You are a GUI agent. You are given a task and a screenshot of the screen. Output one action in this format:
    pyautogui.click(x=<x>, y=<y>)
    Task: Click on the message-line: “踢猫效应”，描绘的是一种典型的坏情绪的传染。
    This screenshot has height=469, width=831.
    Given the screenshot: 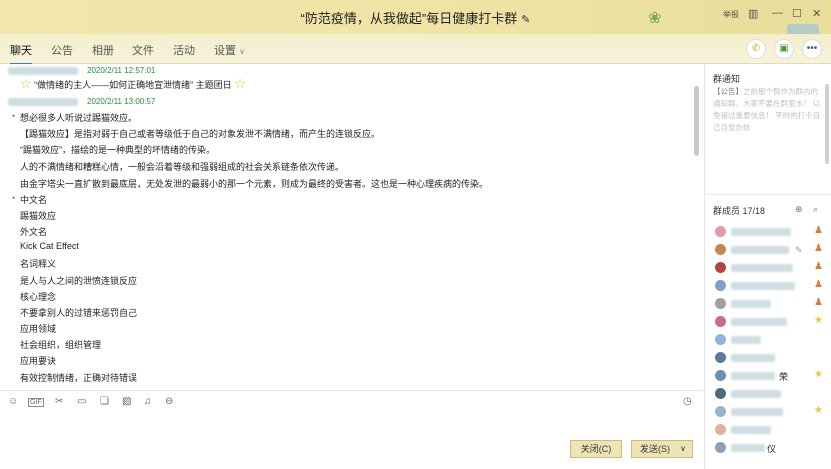 What is the action you would take?
    pyautogui.click(x=117, y=150)
    